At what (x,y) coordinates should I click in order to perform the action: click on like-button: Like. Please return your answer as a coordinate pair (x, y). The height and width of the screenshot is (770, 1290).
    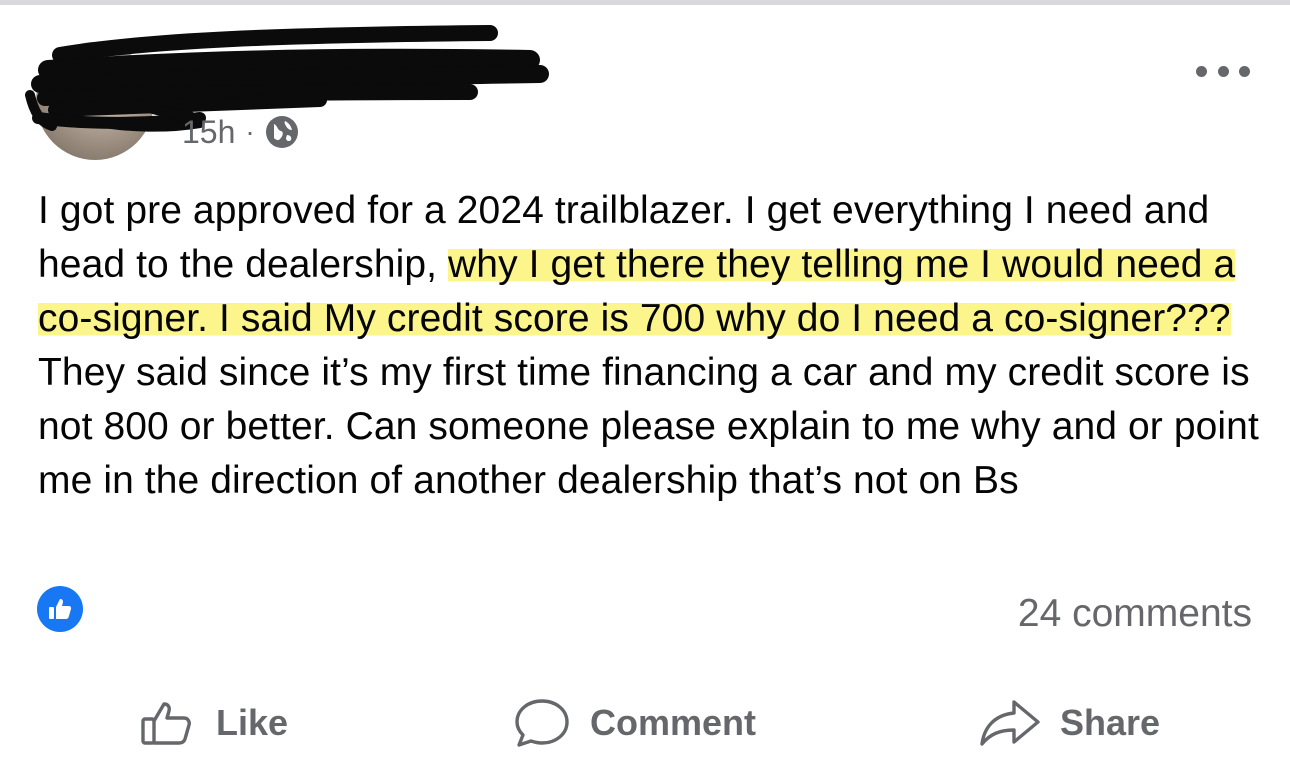
    Looking at the image, I should click on (214, 723).